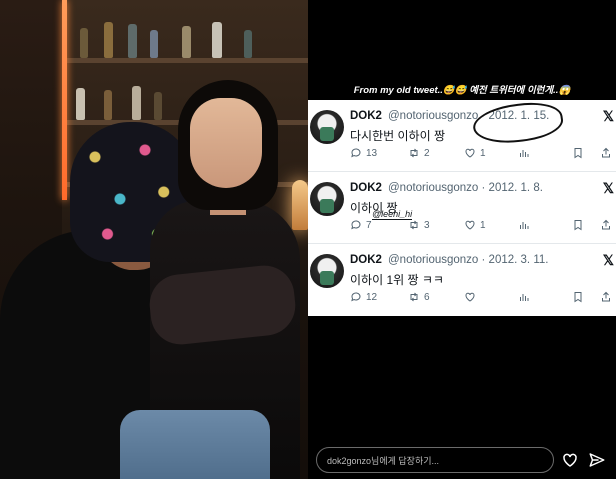 This screenshot has width=616, height=479. Describe the element at coordinates (369, 225) in the screenshot. I see `reply-count: 7` at that location.